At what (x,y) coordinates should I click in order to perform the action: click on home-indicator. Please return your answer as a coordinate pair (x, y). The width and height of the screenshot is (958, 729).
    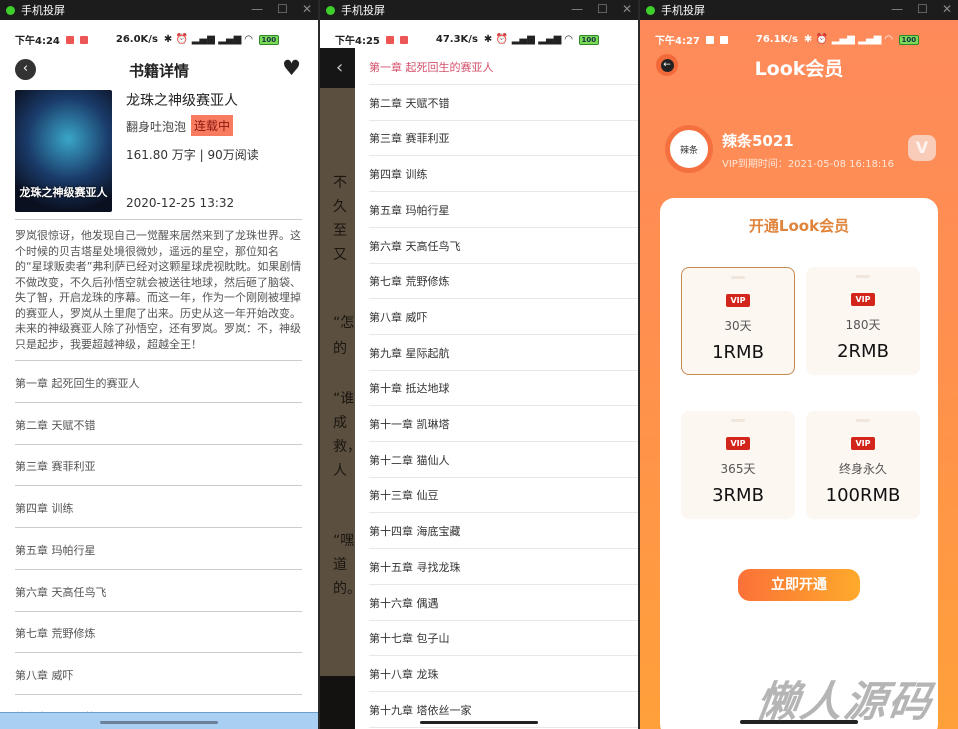
    Looking at the image, I should click on (479, 722).